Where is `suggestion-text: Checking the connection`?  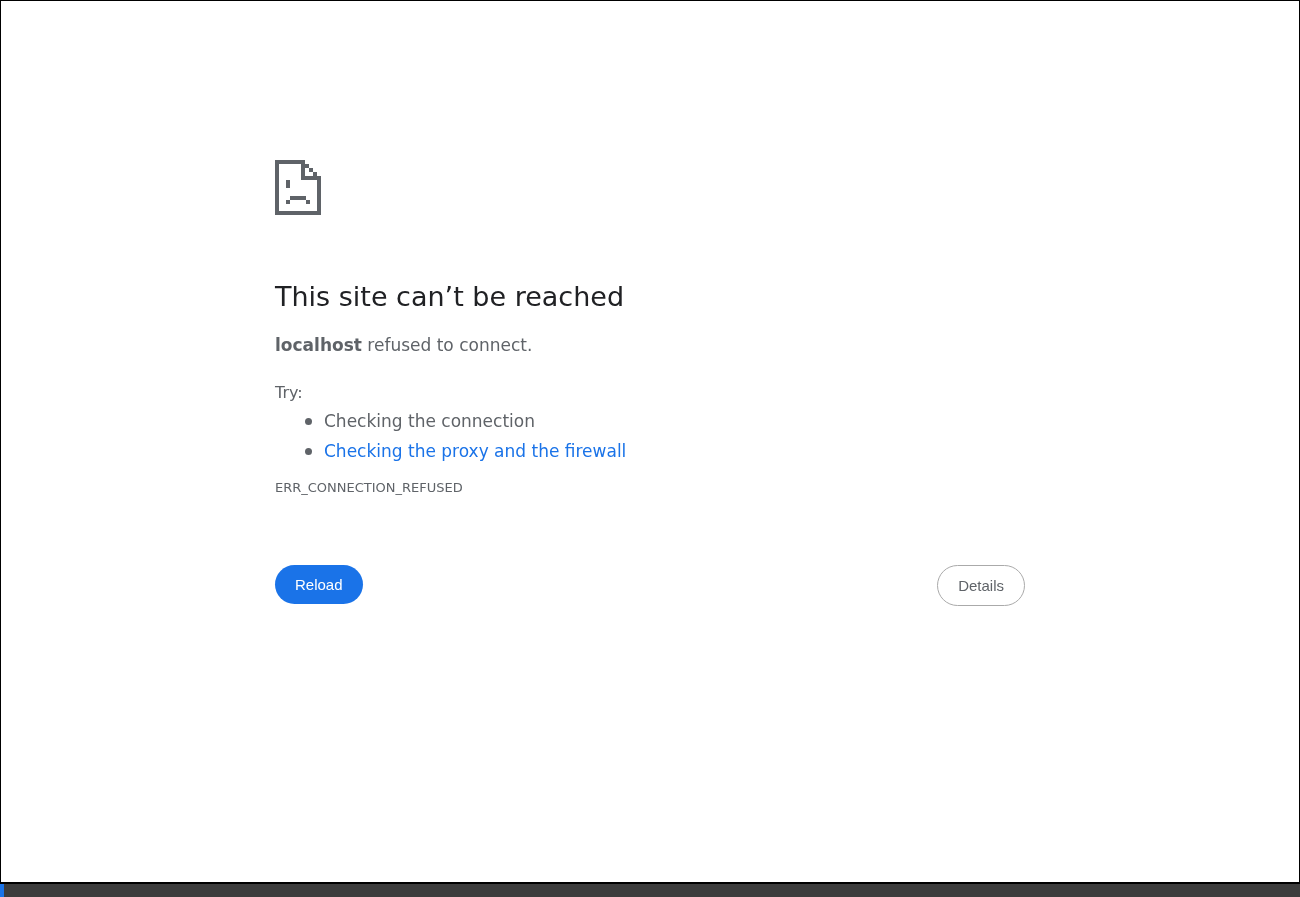
suggestion-text: Checking the connection is located at coordinates (429, 421).